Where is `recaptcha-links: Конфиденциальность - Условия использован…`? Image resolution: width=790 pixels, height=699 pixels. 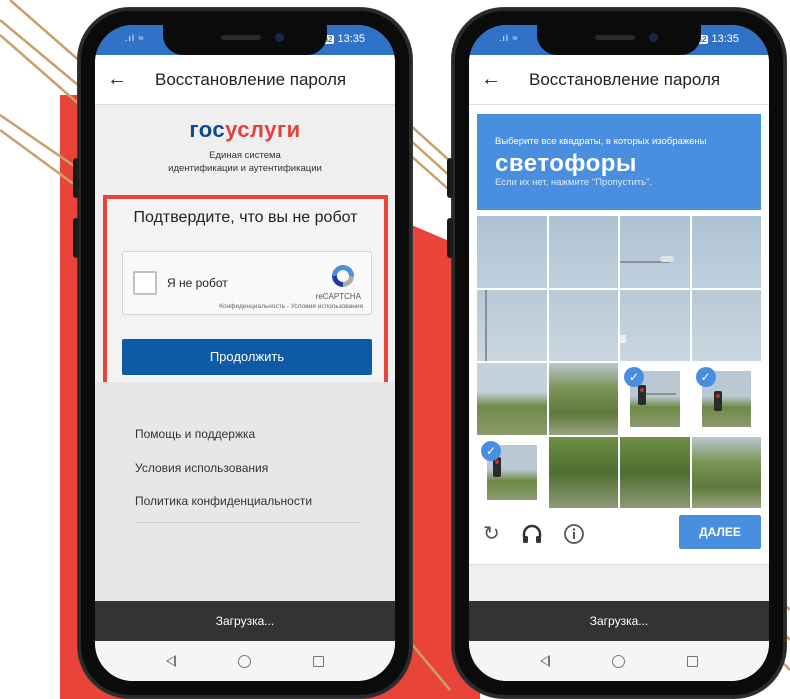
recaptcha-links: Конфиденциальность - Условия использован… is located at coordinates (291, 306).